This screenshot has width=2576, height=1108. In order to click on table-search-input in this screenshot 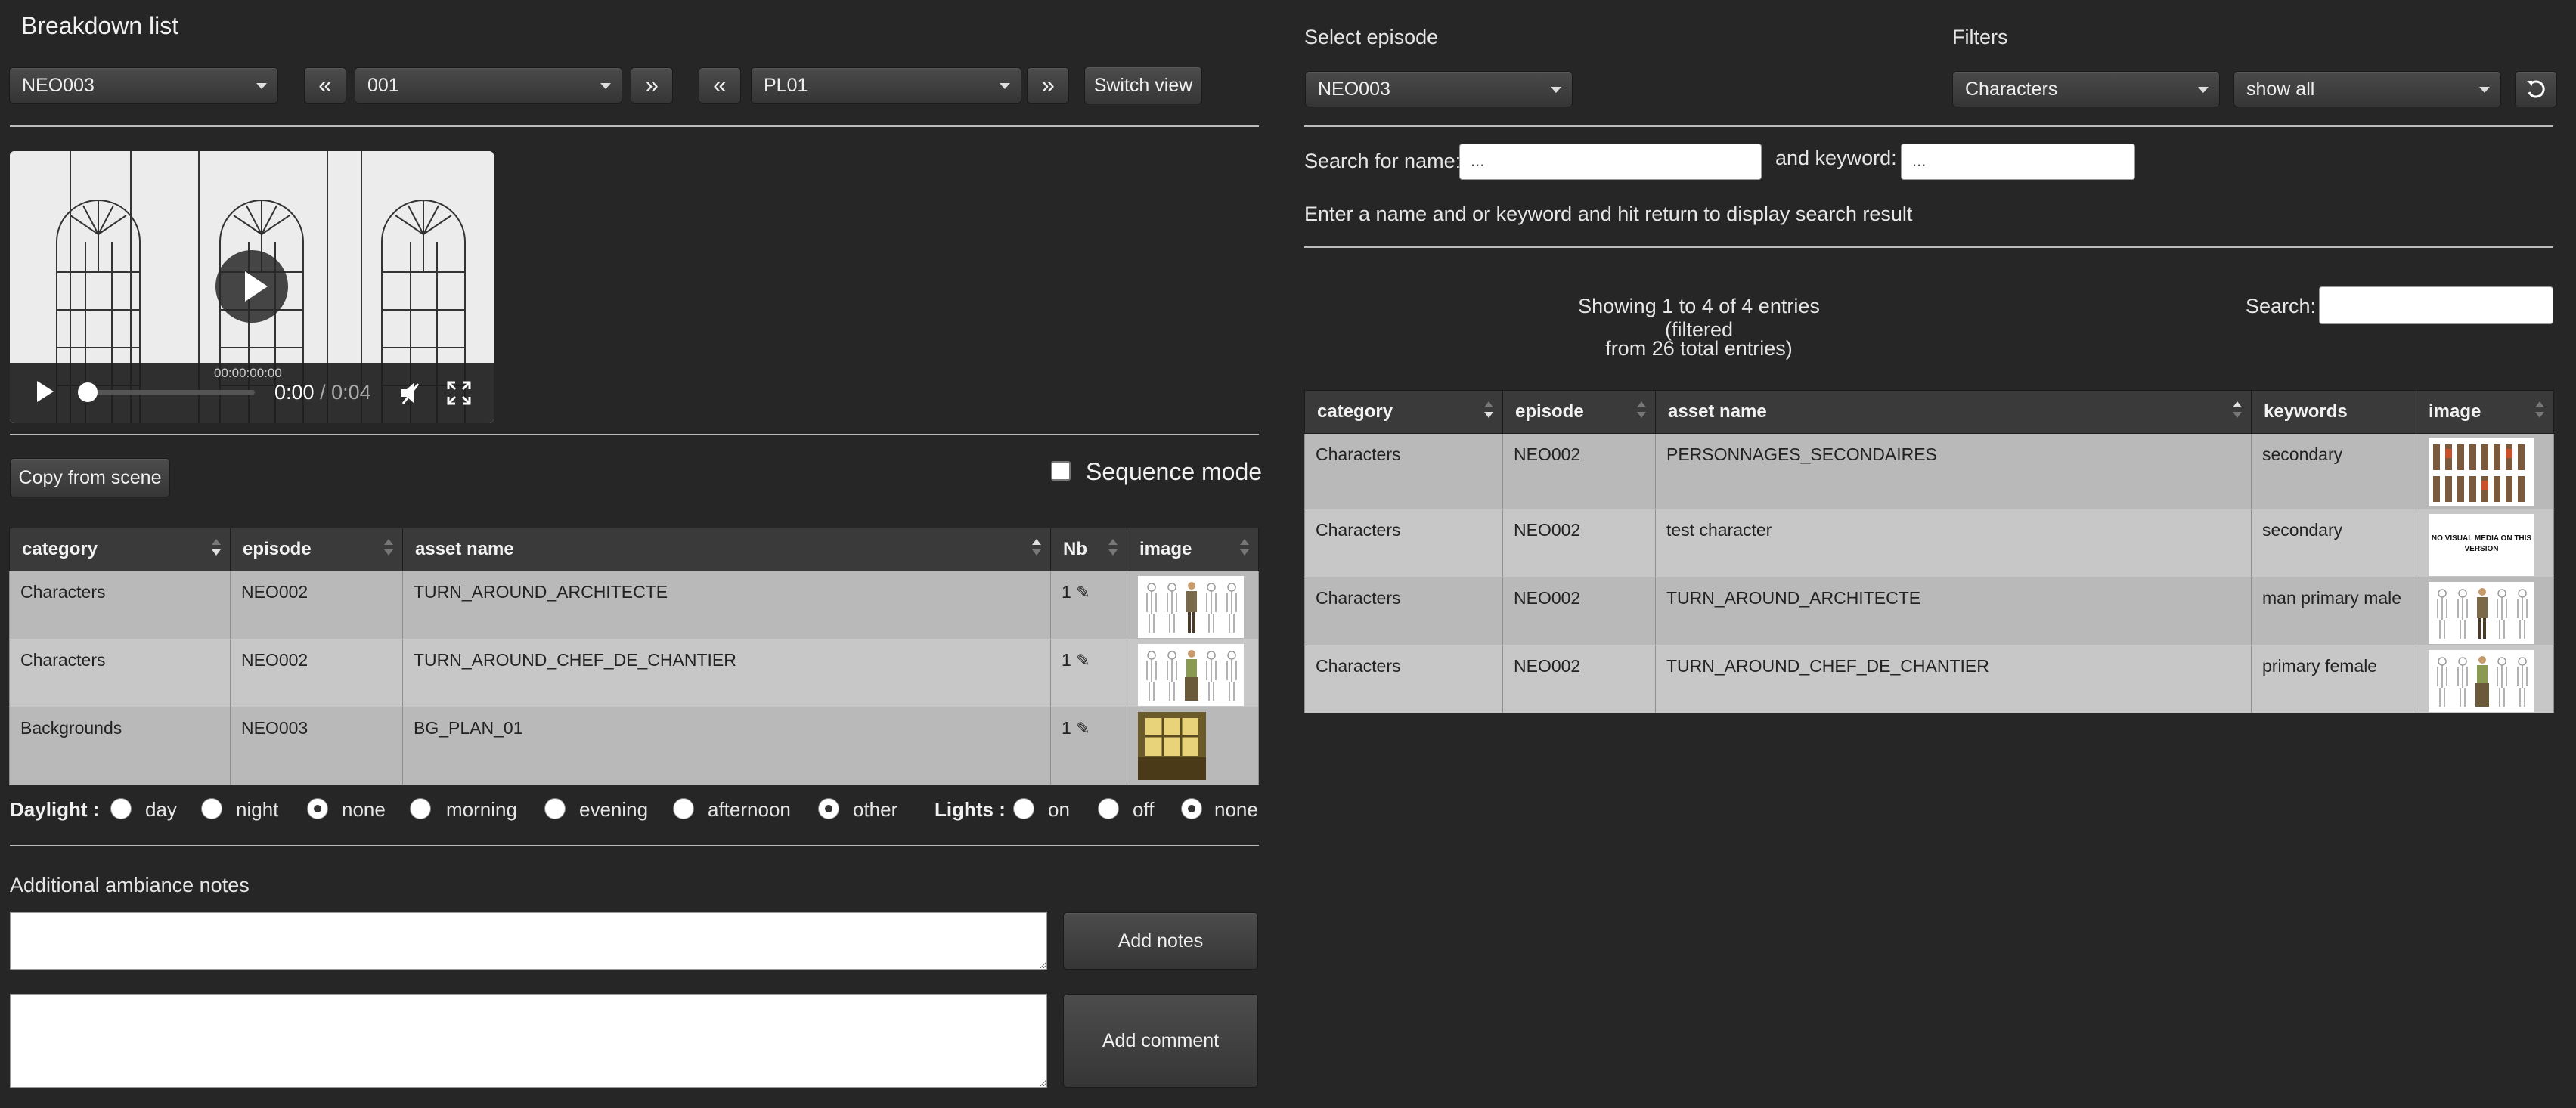, I will do `click(2436, 305)`.